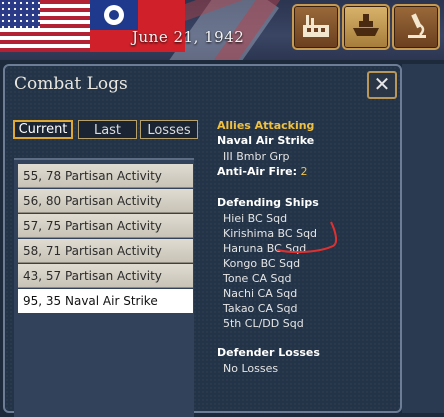 Image resolution: width=444 pixels, height=417 pixels. Describe the element at coordinates (251, 368) in the screenshot. I see `losses-value: No Losses` at that location.